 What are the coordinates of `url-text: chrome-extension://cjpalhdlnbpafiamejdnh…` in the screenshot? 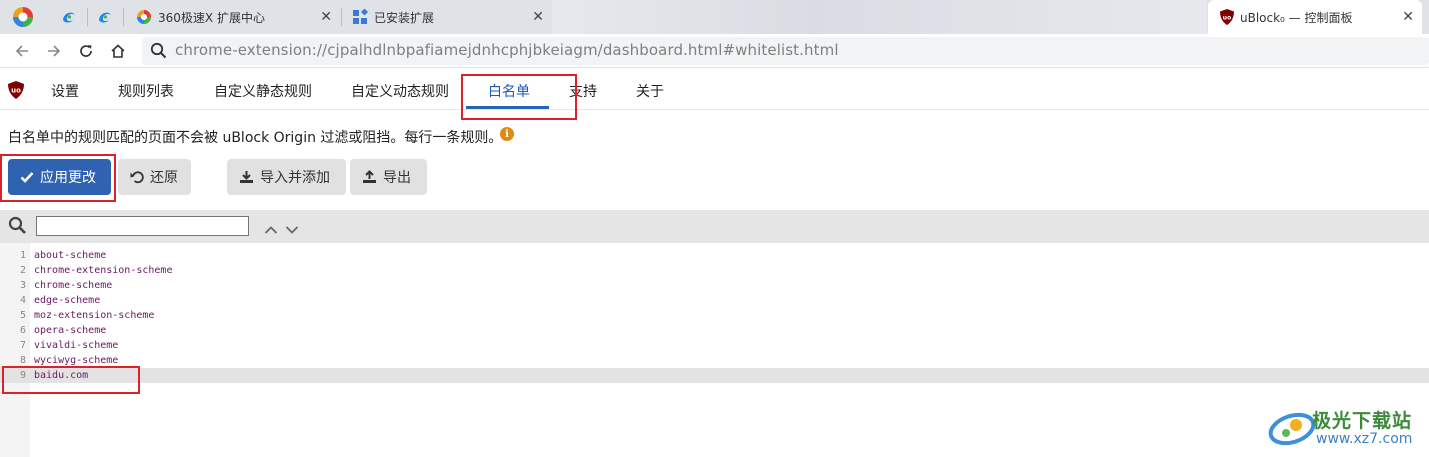 It's located at (507, 50).